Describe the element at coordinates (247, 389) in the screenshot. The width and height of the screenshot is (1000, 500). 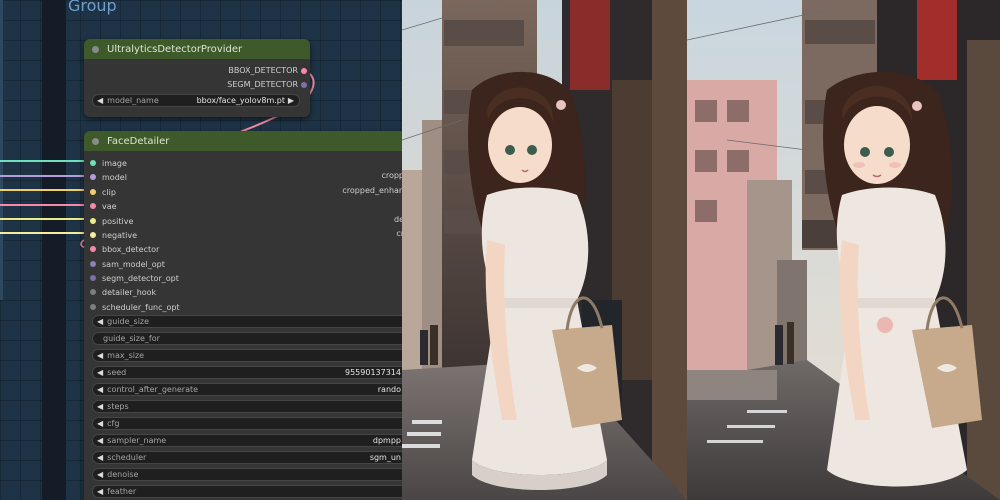
I see `control-after-generate-widget: ◀ control_after_generate rando` at that location.